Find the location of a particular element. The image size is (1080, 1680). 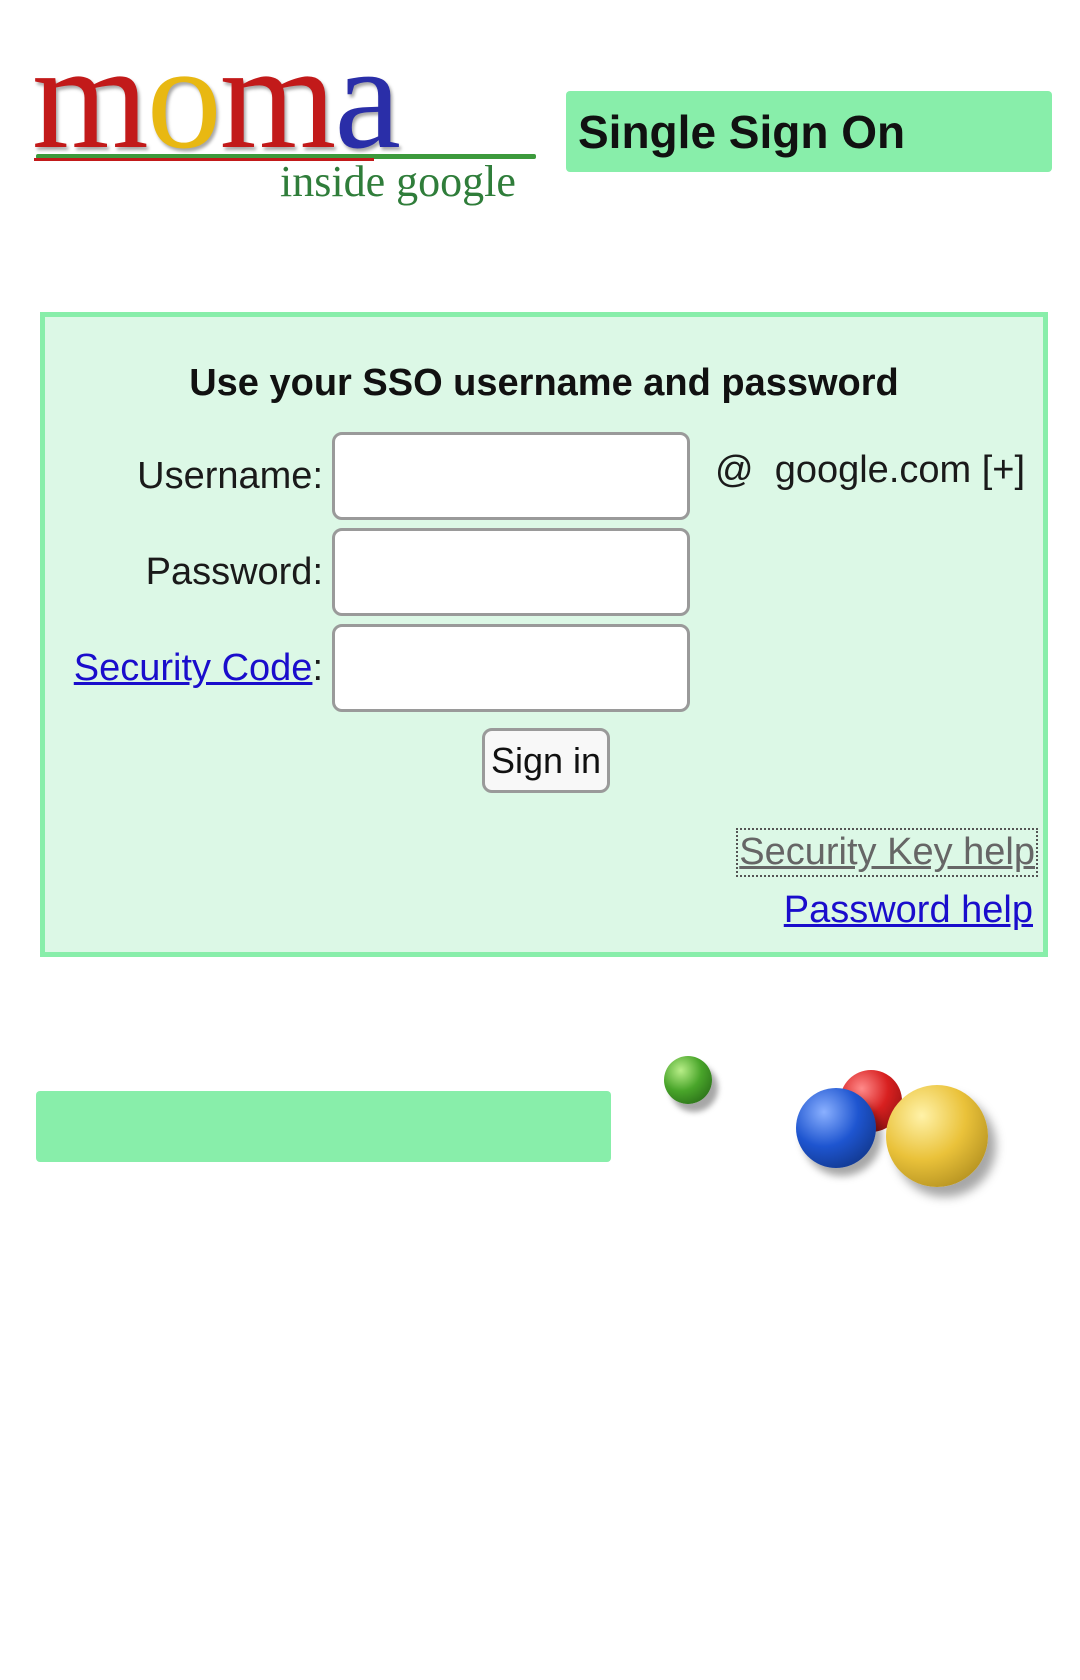

security-code-link: Security Code is located at coordinates (193, 668).